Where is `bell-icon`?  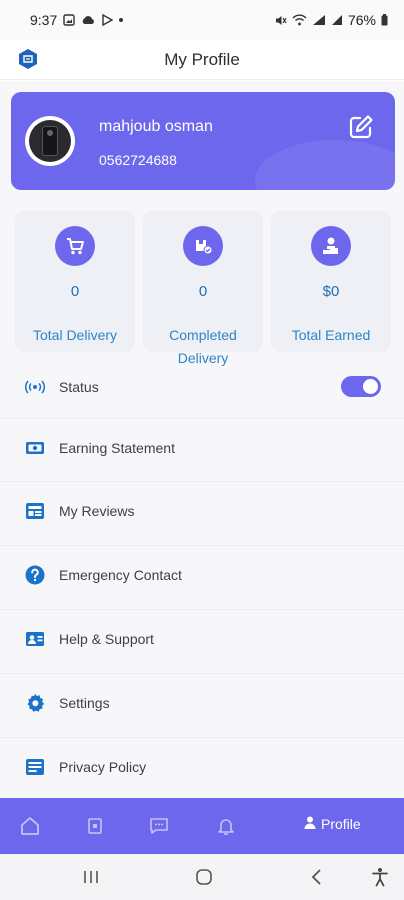
bell-icon is located at coordinates (226, 826).